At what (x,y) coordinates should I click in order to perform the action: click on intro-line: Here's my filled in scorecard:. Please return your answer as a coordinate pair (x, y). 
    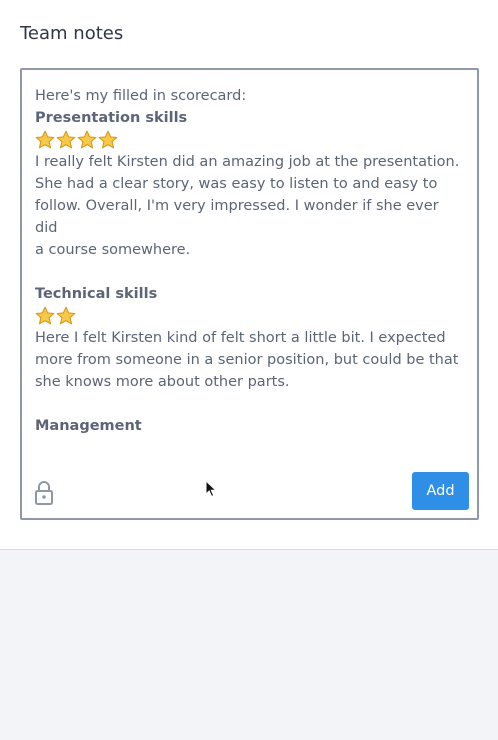
    Looking at the image, I should click on (141, 96).